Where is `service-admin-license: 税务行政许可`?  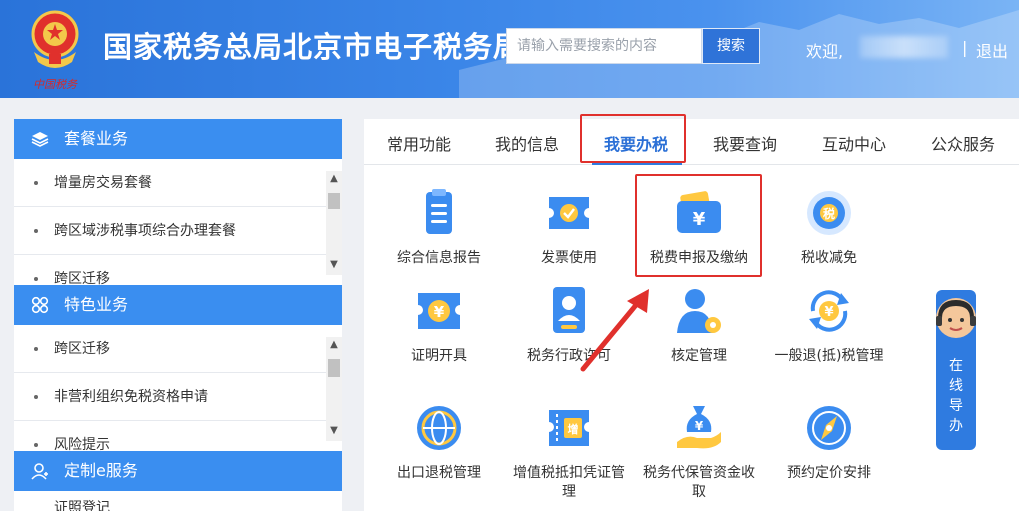 service-admin-license: 税务行政许可 is located at coordinates (569, 325).